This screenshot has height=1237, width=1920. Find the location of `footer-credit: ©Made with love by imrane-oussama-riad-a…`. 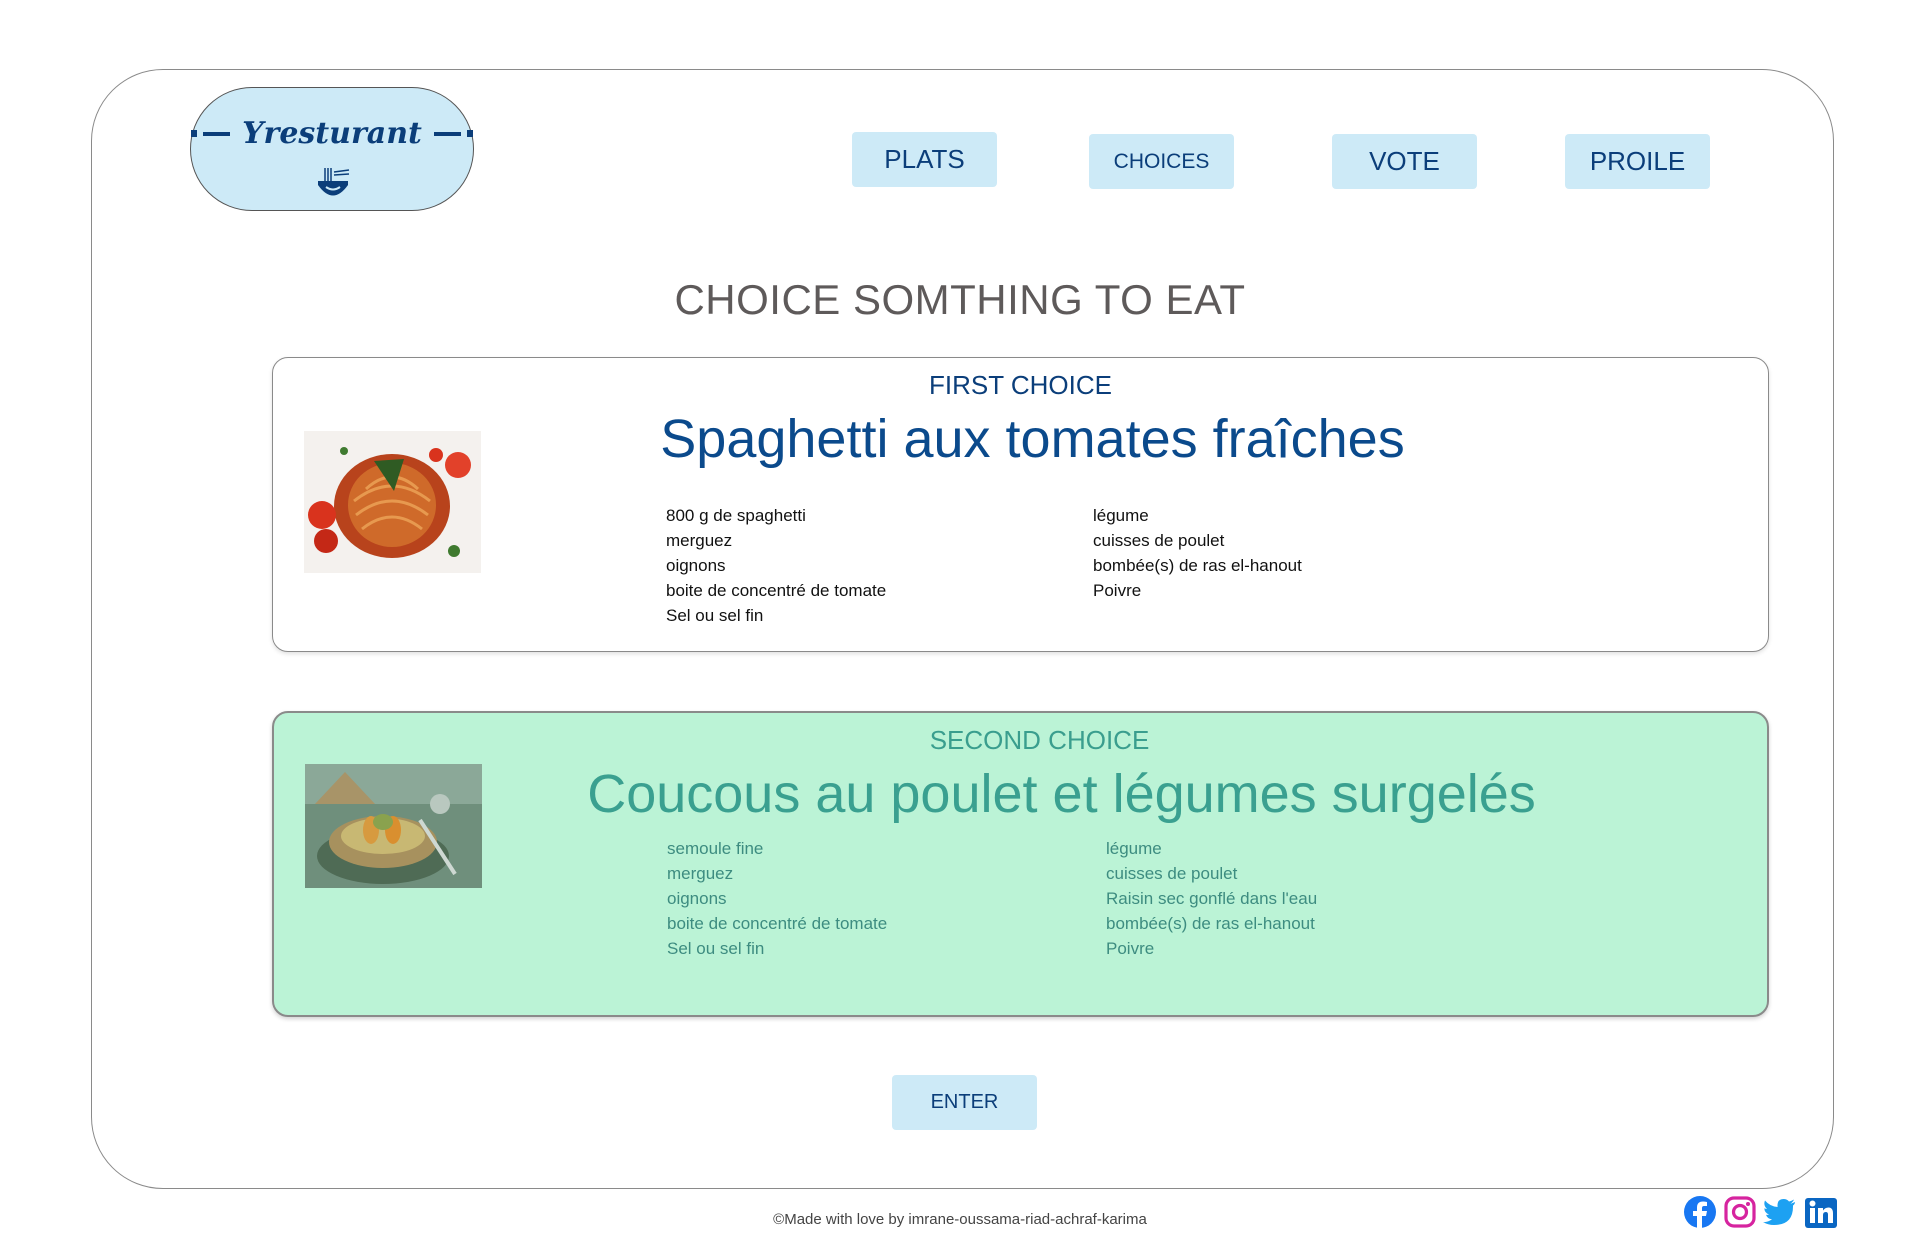

footer-credit: ©Made with love by imrane-oussama-riad-a… is located at coordinates (960, 1219).